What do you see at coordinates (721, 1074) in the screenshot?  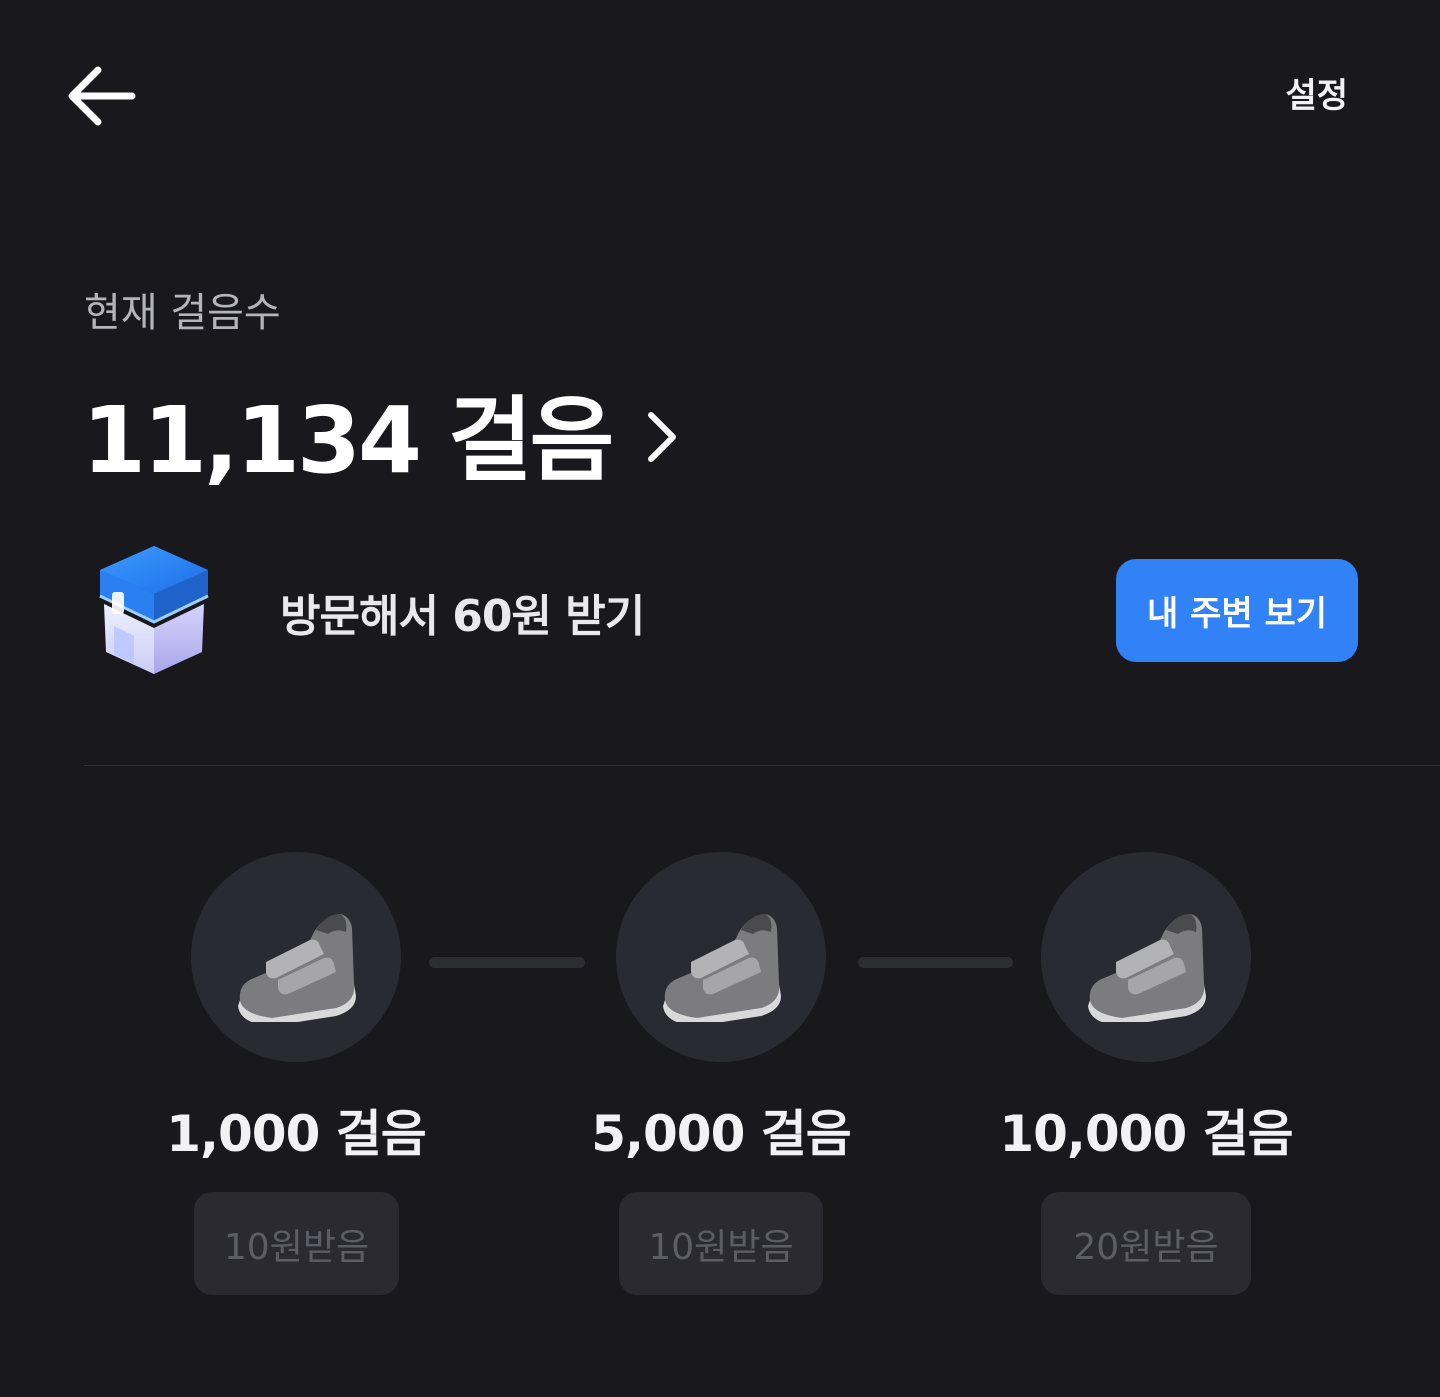 I see `milestone-5000: 5,000 걸음 10원받음` at bounding box center [721, 1074].